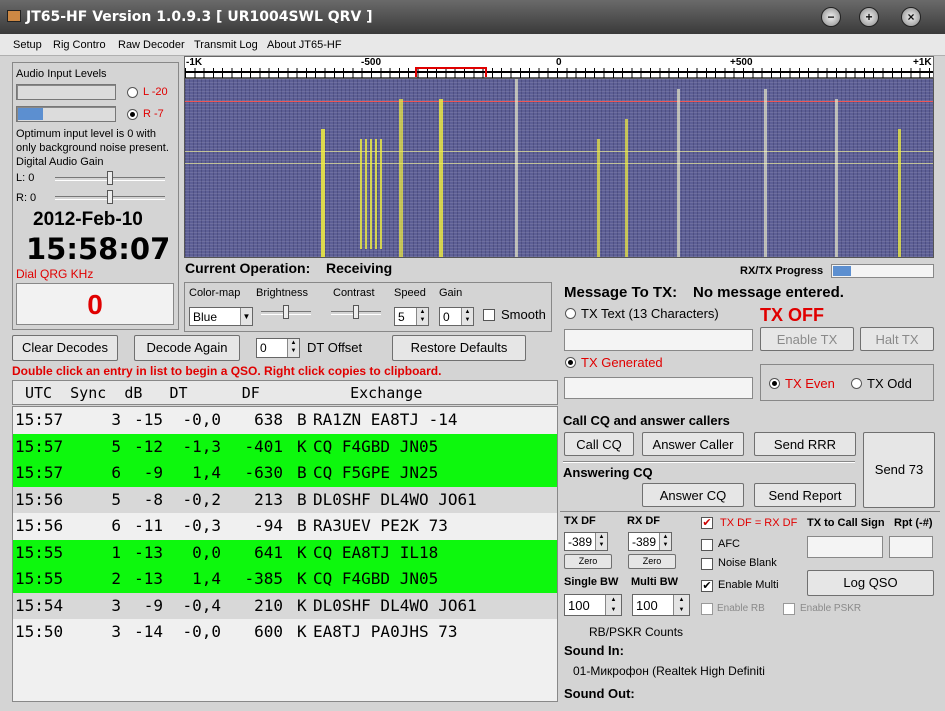 The image size is (945, 711). I want to click on single-bw-stepper: 100 ▲ ▼, so click(593, 605).